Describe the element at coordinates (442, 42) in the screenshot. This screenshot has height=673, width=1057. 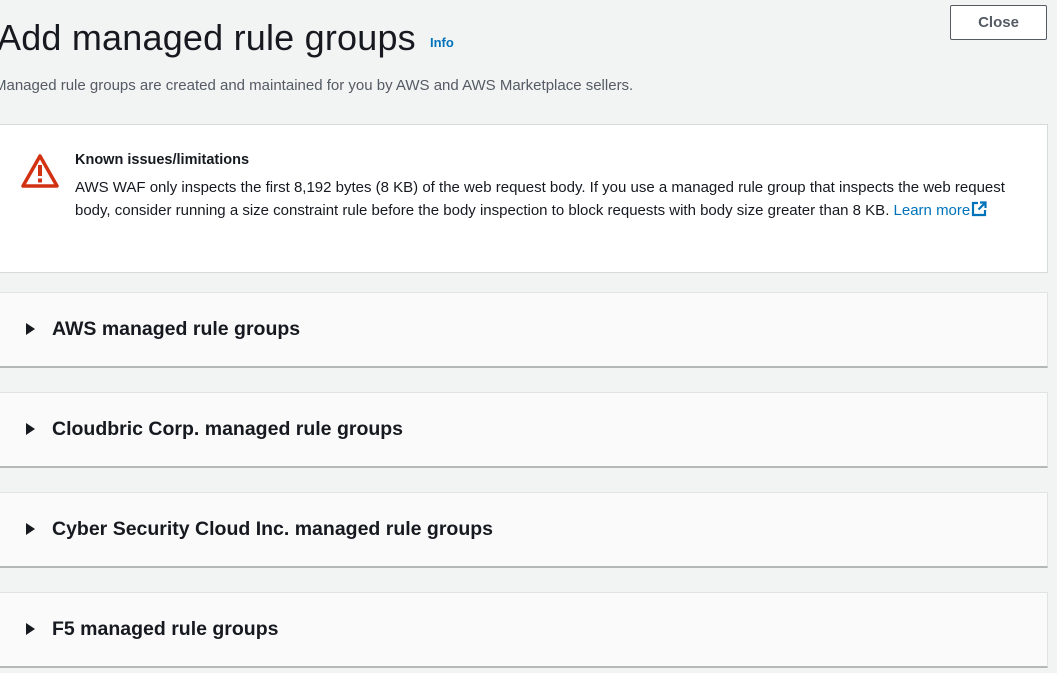
I see `info-link: Info` at that location.